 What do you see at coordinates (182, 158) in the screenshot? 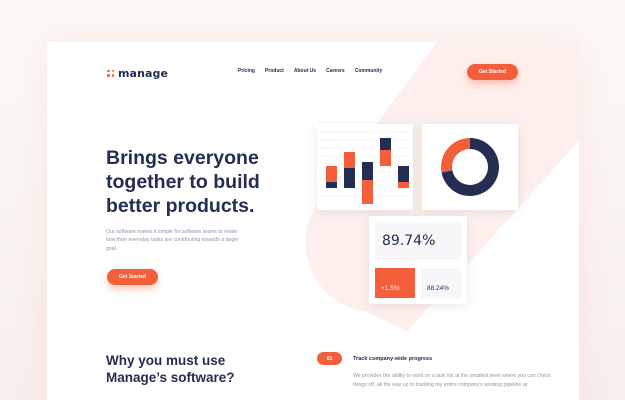
I see `hero-title-line: Brings everyone` at bounding box center [182, 158].